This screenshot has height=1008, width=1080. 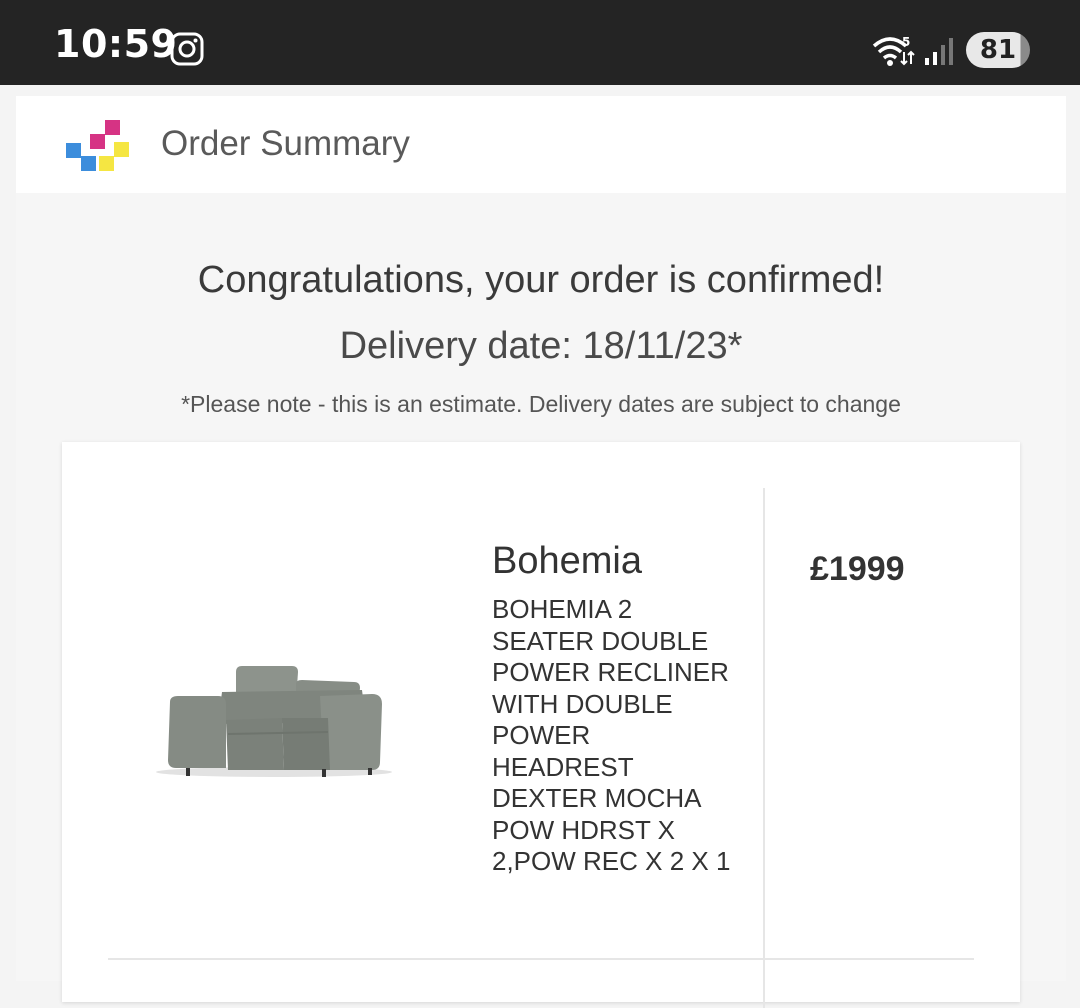 What do you see at coordinates (187, 49) in the screenshot?
I see `instagram-icon` at bounding box center [187, 49].